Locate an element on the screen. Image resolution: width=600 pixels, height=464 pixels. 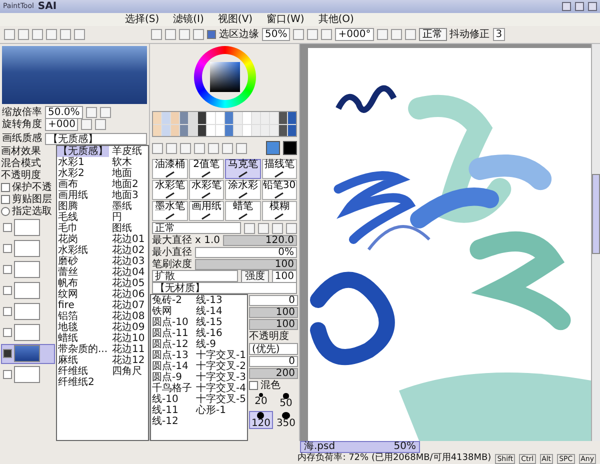
stabilizer-field: 3 is located at coordinates (499, 34).